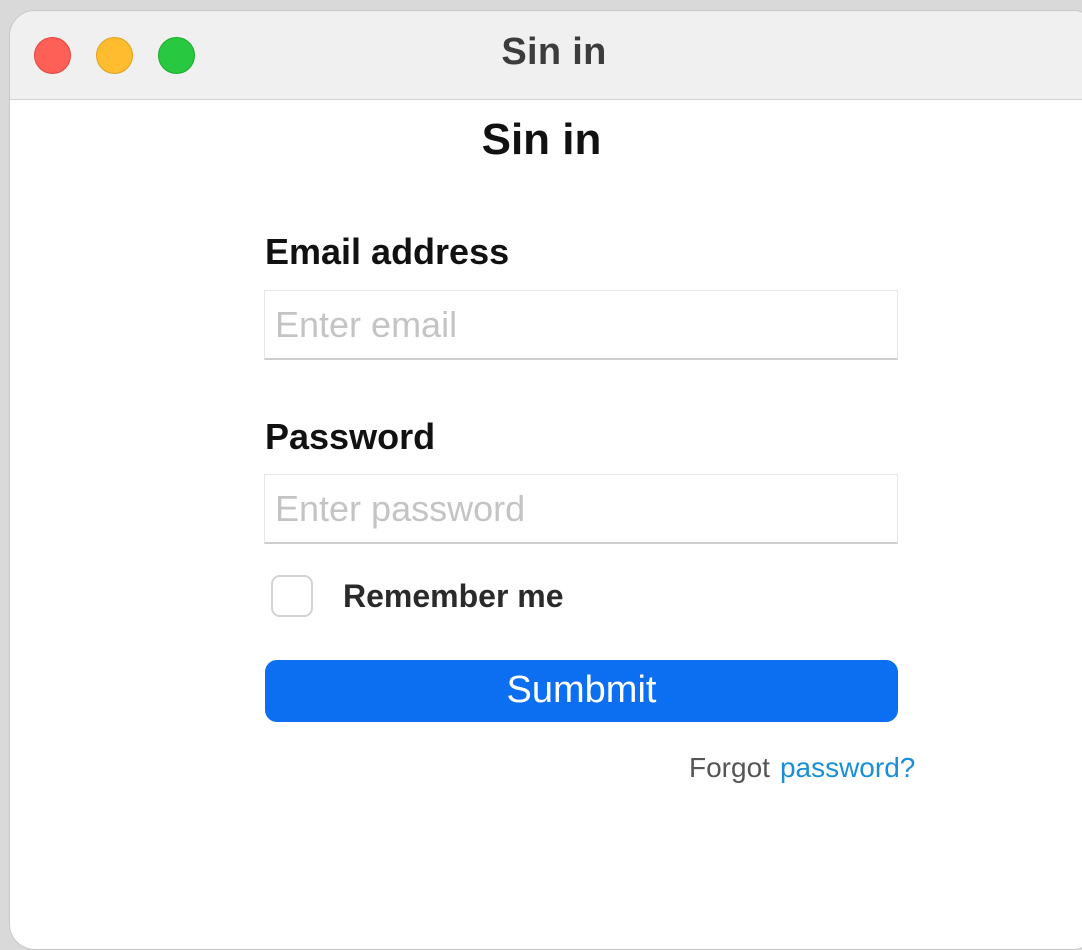 The height and width of the screenshot is (950, 1082). Describe the element at coordinates (729, 767) in the screenshot. I see `forgot-text: Forgot` at that location.